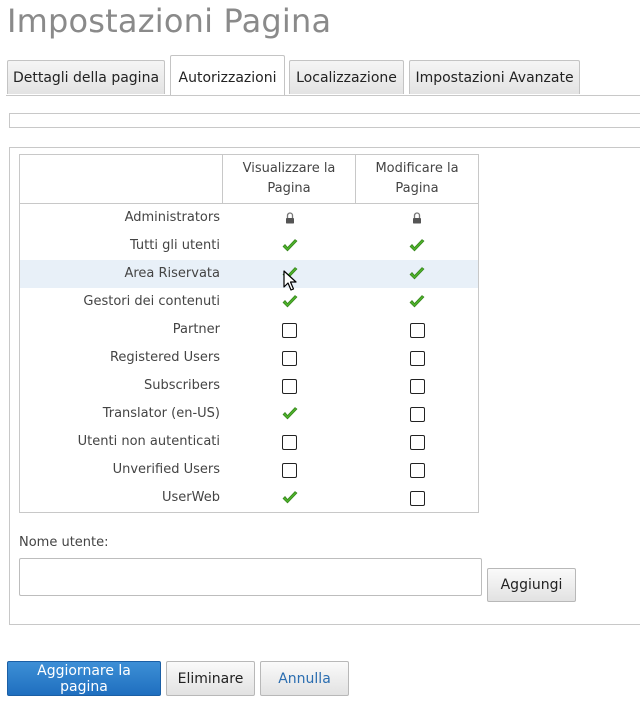  Describe the element at coordinates (172, 217) in the screenshot. I see `role-label: Administrators` at that location.